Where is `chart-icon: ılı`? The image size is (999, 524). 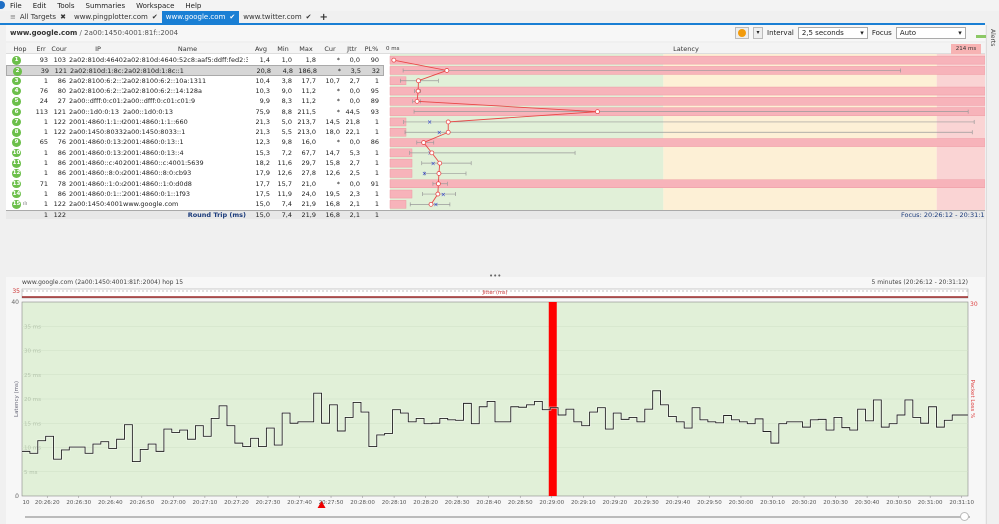
chart-icon: ılı is located at coordinates (25, 204).